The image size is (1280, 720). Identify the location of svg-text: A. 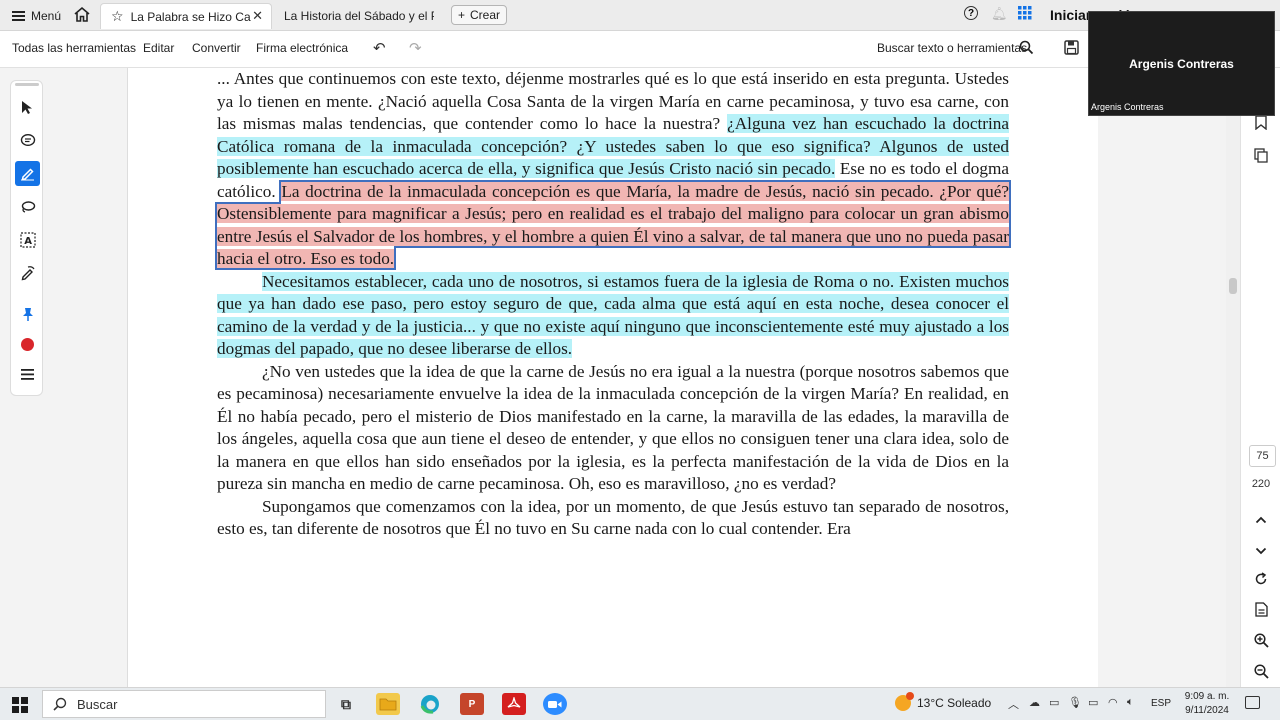
(28, 241).